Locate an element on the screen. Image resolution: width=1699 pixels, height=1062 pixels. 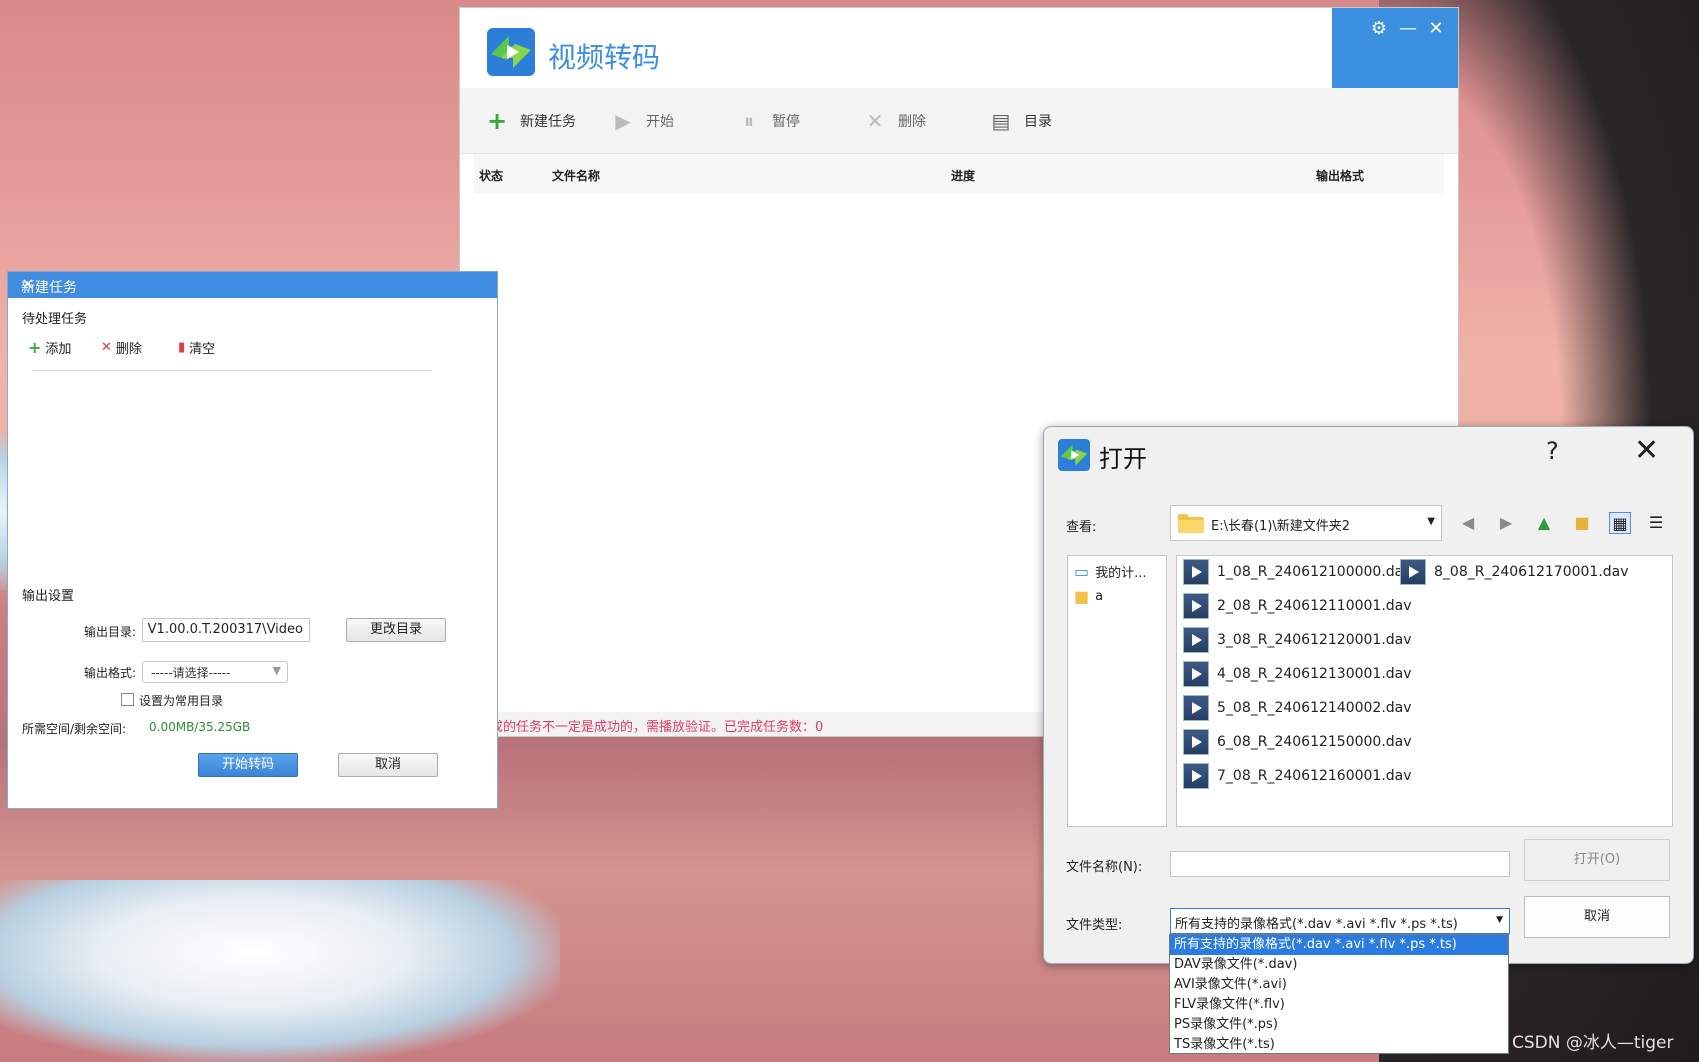
file-type-option: PS录像文件(*.ps) is located at coordinates (1339, 1025).